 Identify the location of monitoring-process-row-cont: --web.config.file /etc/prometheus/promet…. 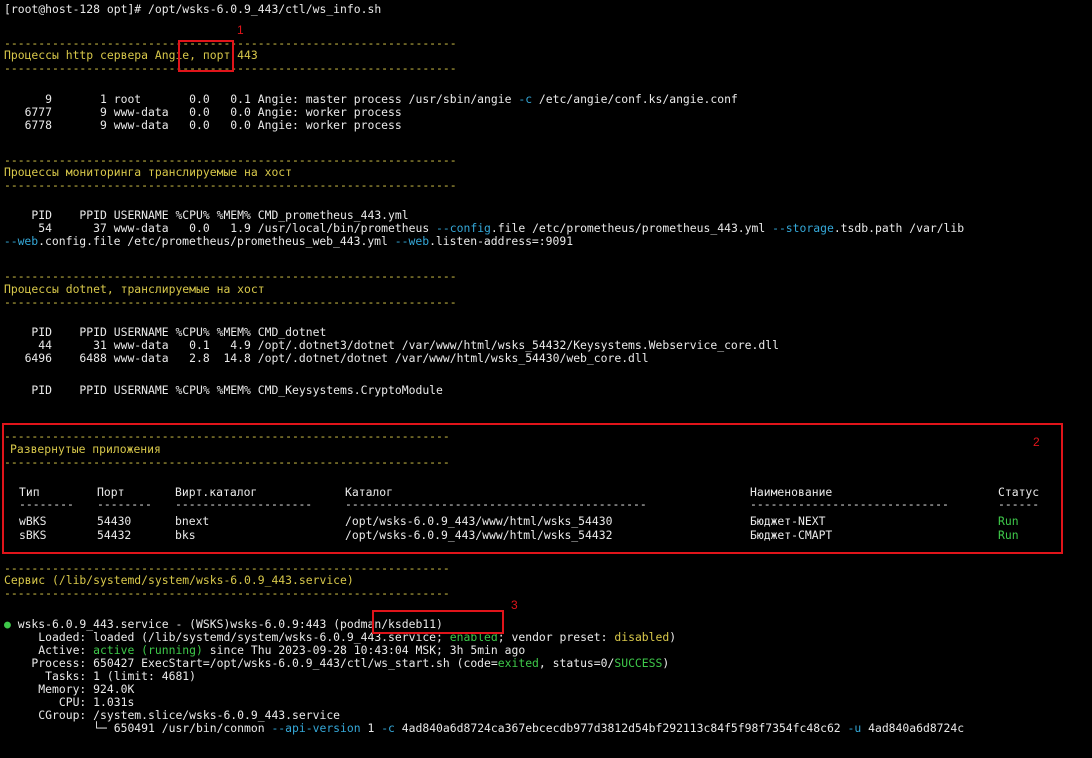
(287, 241).